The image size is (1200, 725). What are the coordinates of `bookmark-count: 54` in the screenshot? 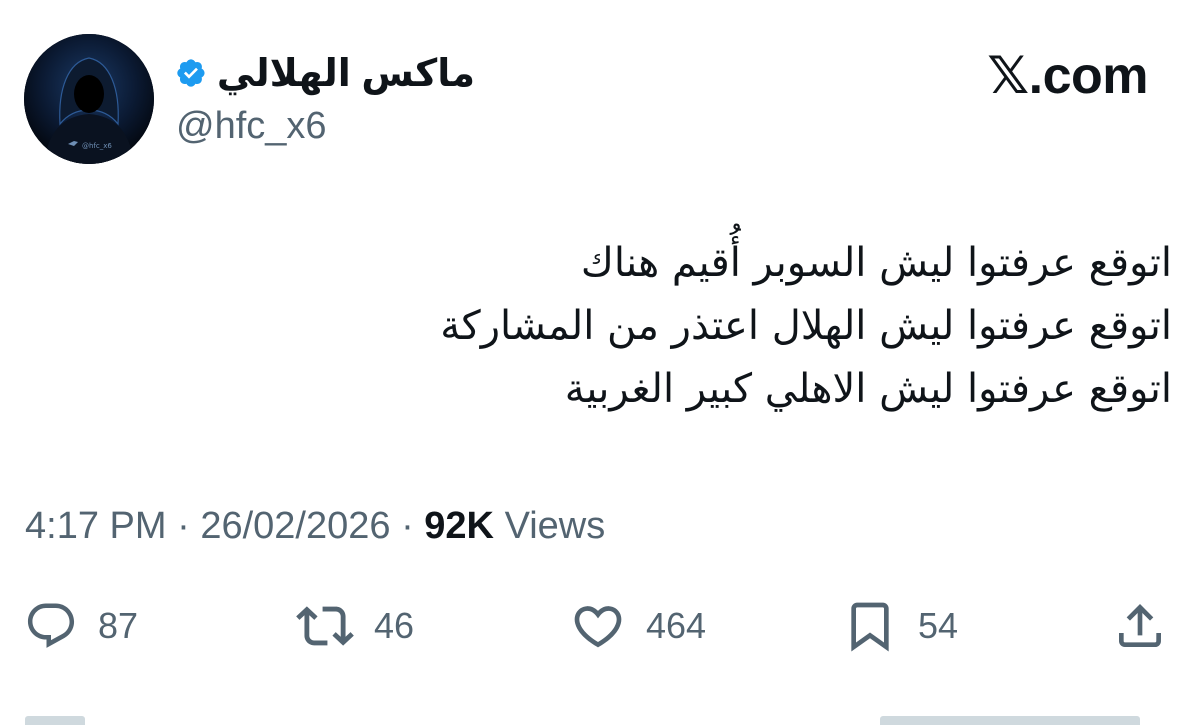 It's located at (938, 625).